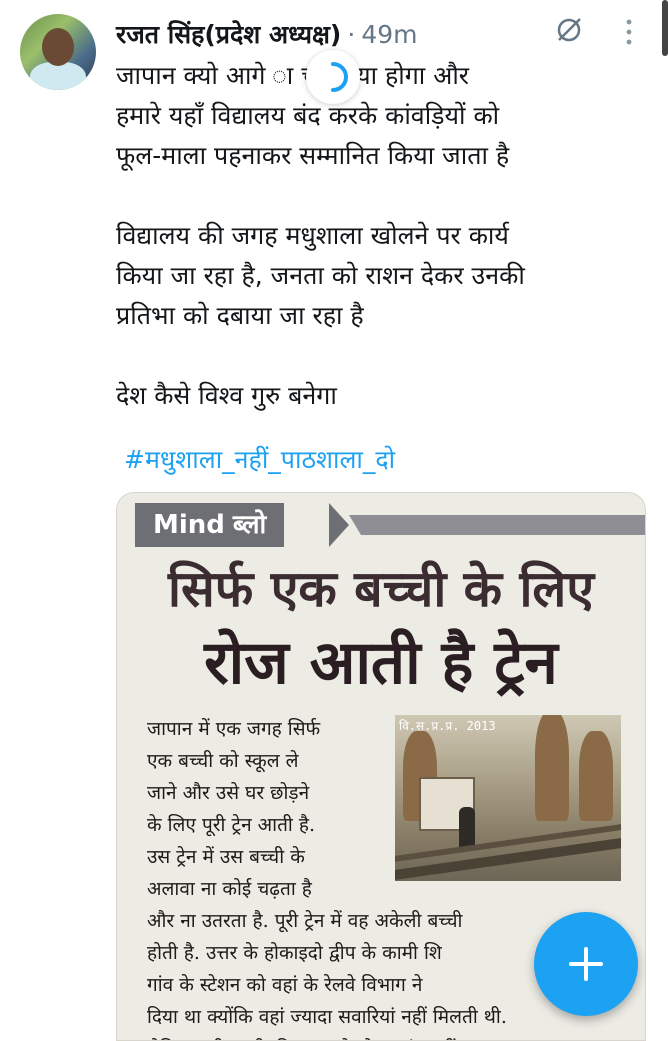 This screenshot has height=1041, width=668. I want to click on article-line: के लिए पूरी ट्रेन आती है., so click(231, 825).